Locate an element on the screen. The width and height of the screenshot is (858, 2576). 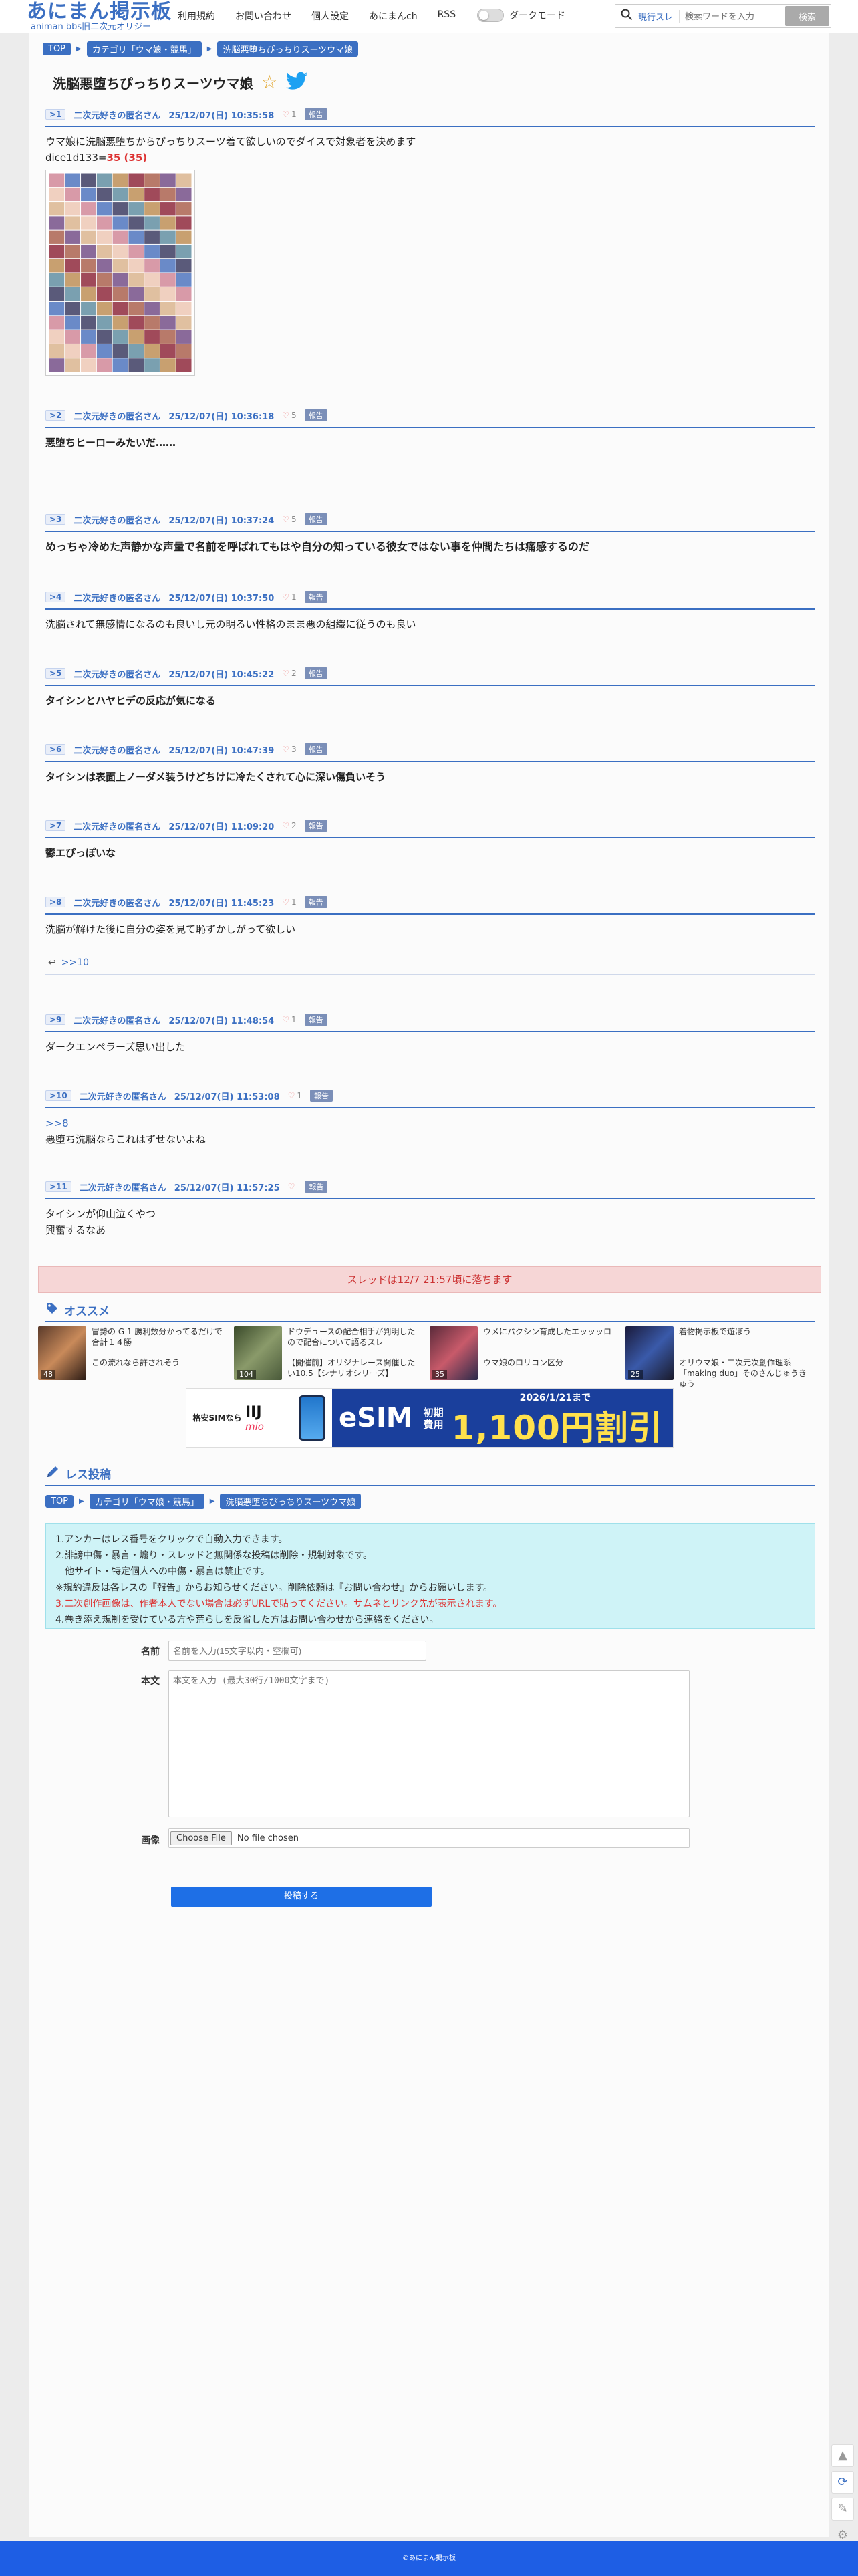
search-button: 検索 is located at coordinates (807, 16).